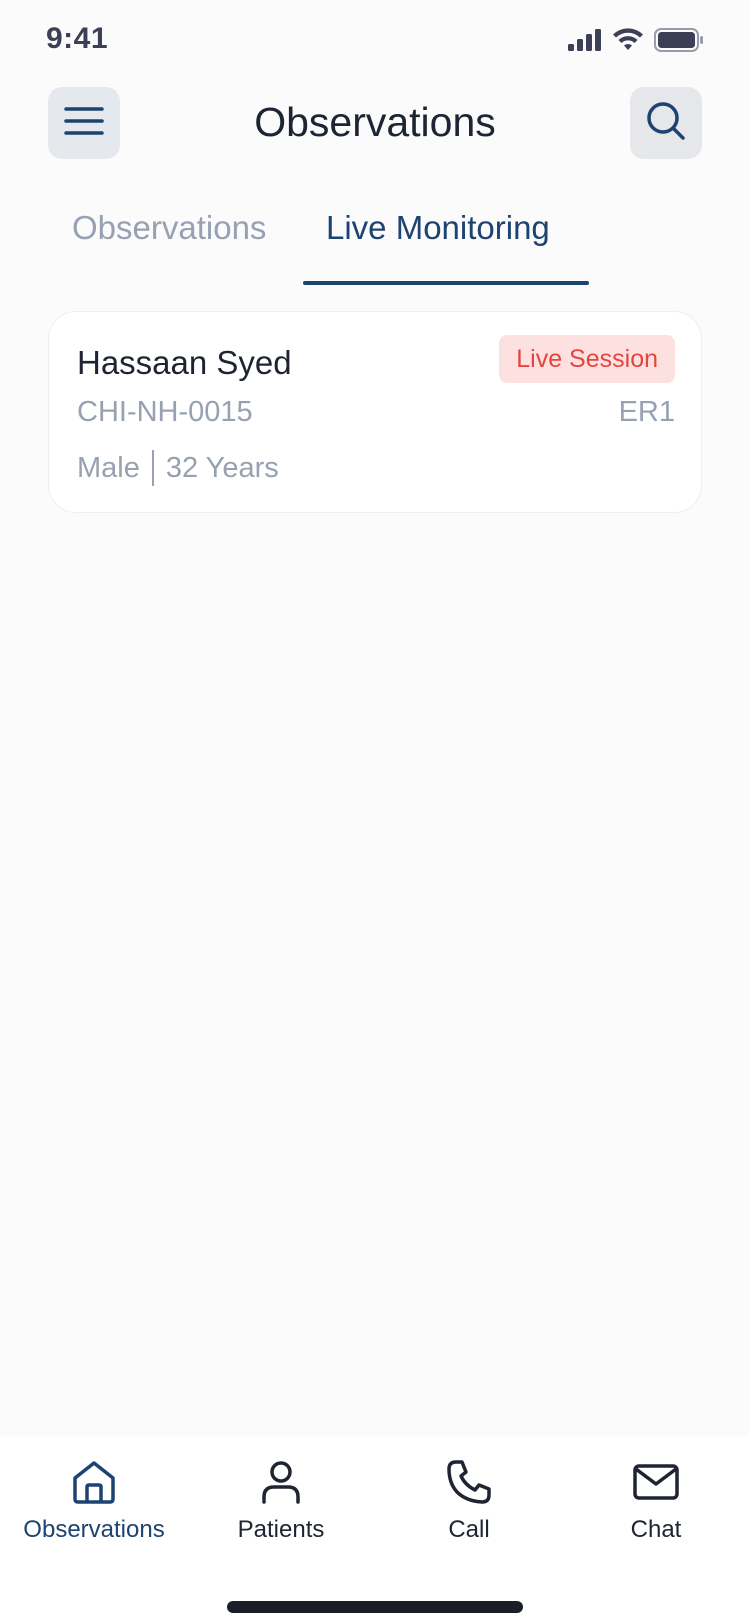 This screenshot has height=1624, width=750. What do you see at coordinates (281, 1482) in the screenshot?
I see `person-icon` at bounding box center [281, 1482].